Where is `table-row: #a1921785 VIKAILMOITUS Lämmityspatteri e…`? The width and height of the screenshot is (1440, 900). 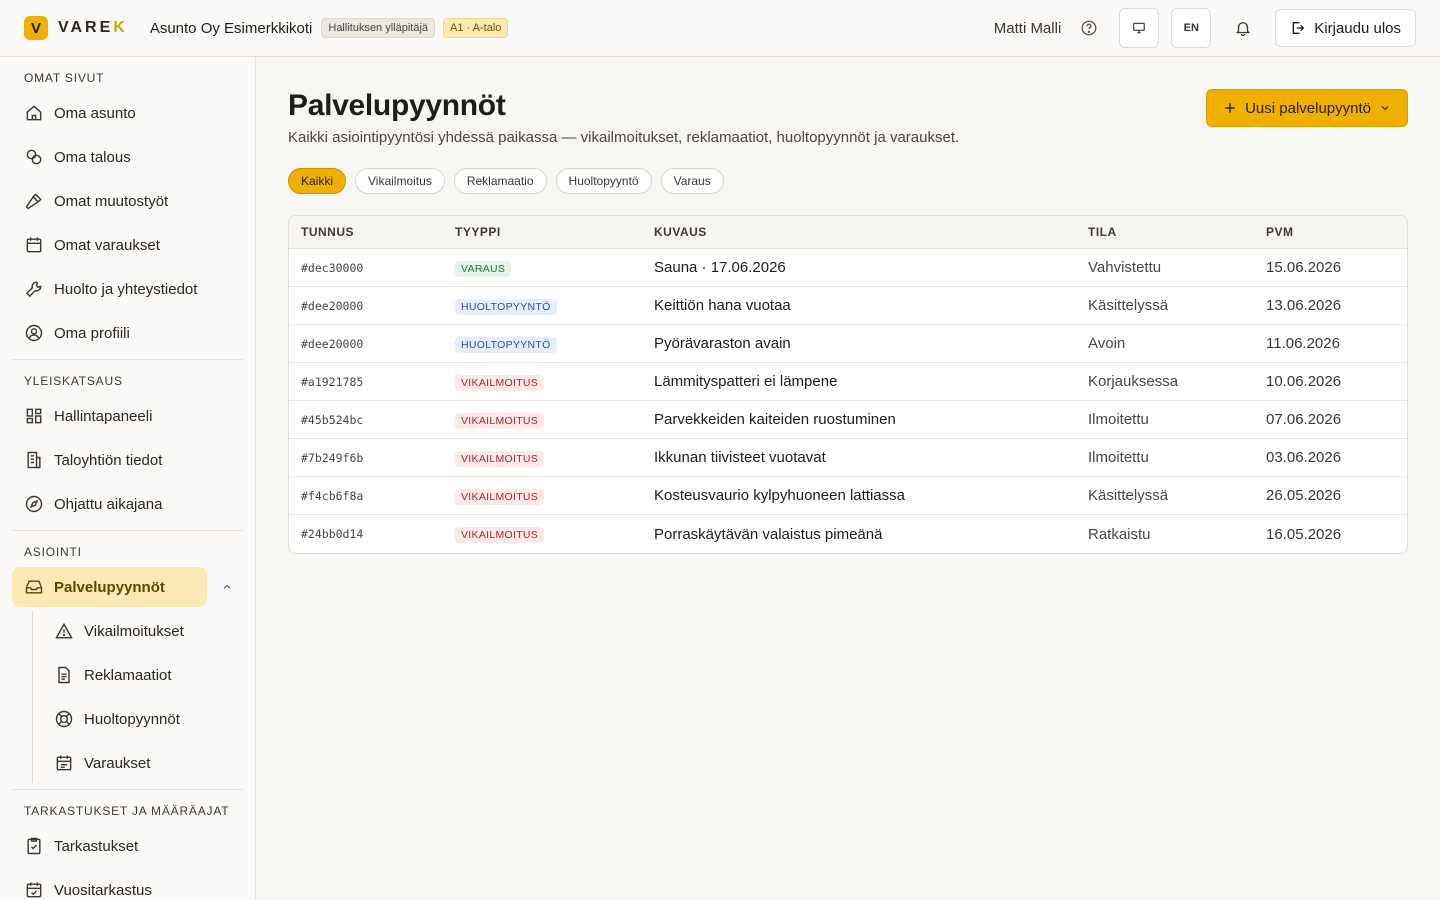
table-row: #a1921785 VIKAILMOITUS Lämmityspatteri e… is located at coordinates (848, 382).